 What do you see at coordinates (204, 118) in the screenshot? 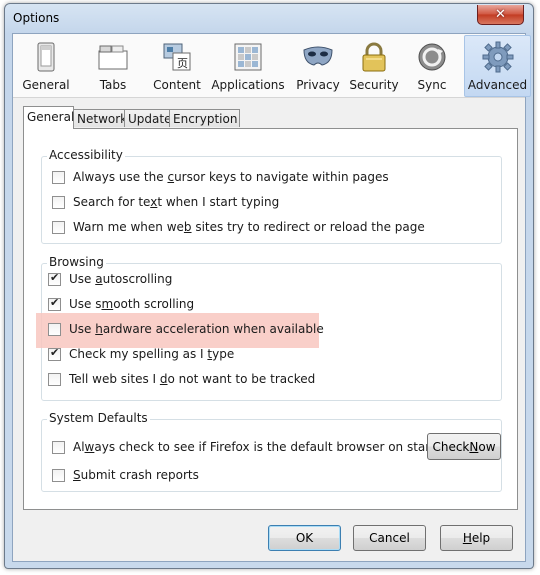
I see `tab-encryption: Encryption` at bounding box center [204, 118].